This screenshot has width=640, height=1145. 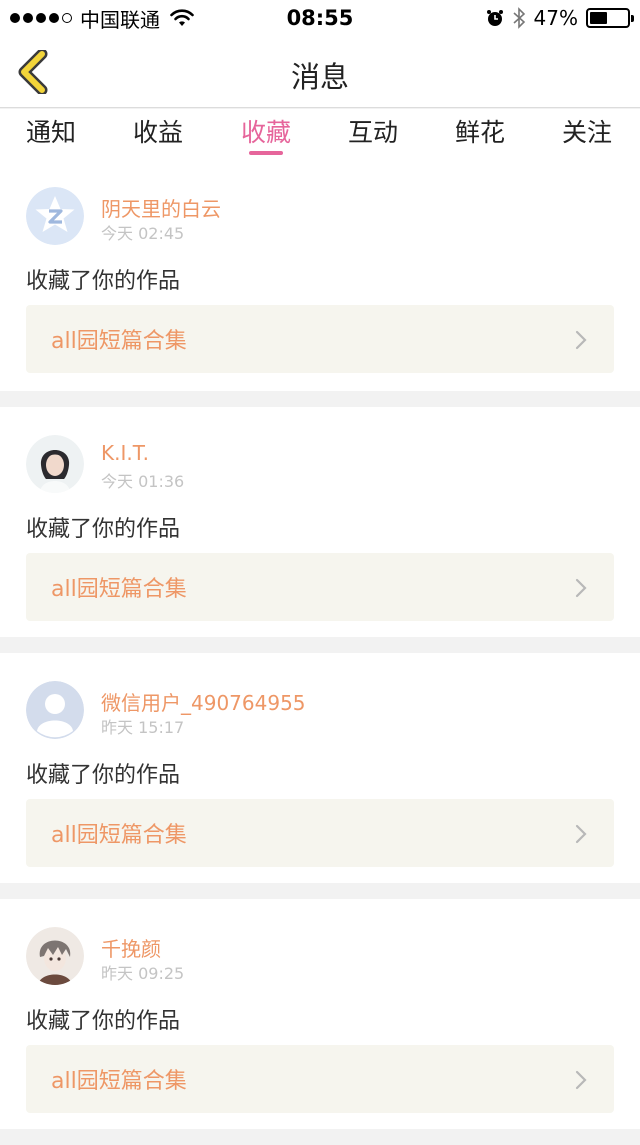 What do you see at coordinates (598, 18) in the screenshot?
I see `battery-fill` at bounding box center [598, 18].